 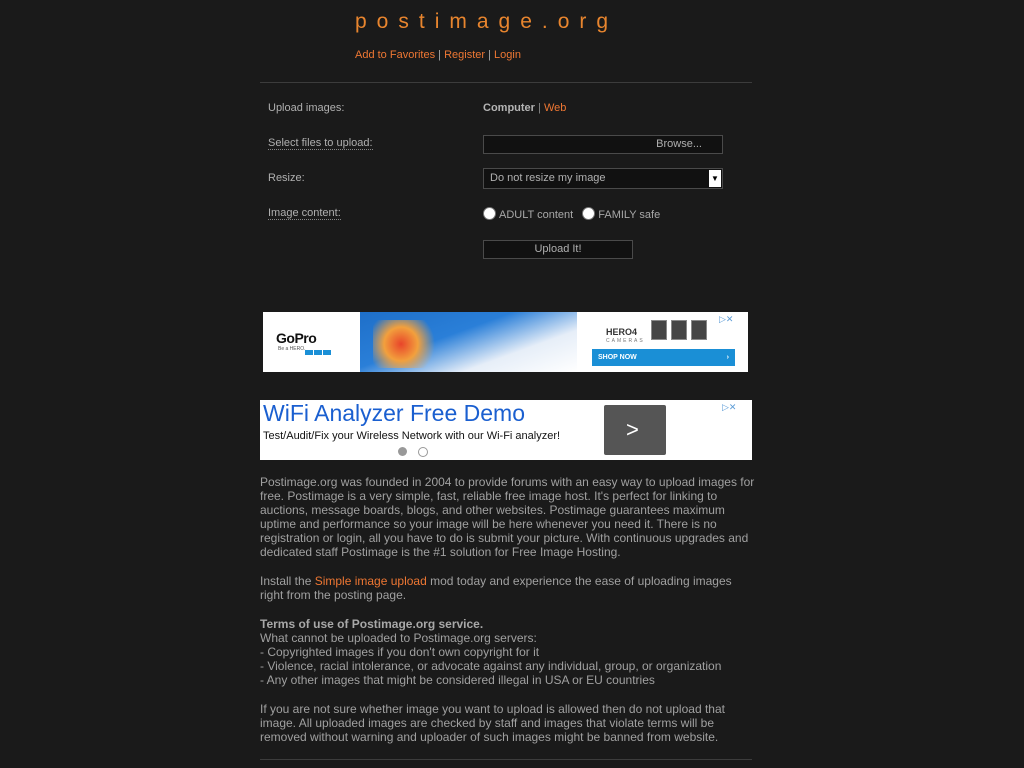 What do you see at coordinates (555, 108) in the screenshot?
I see `source-web-link: Web` at bounding box center [555, 108].